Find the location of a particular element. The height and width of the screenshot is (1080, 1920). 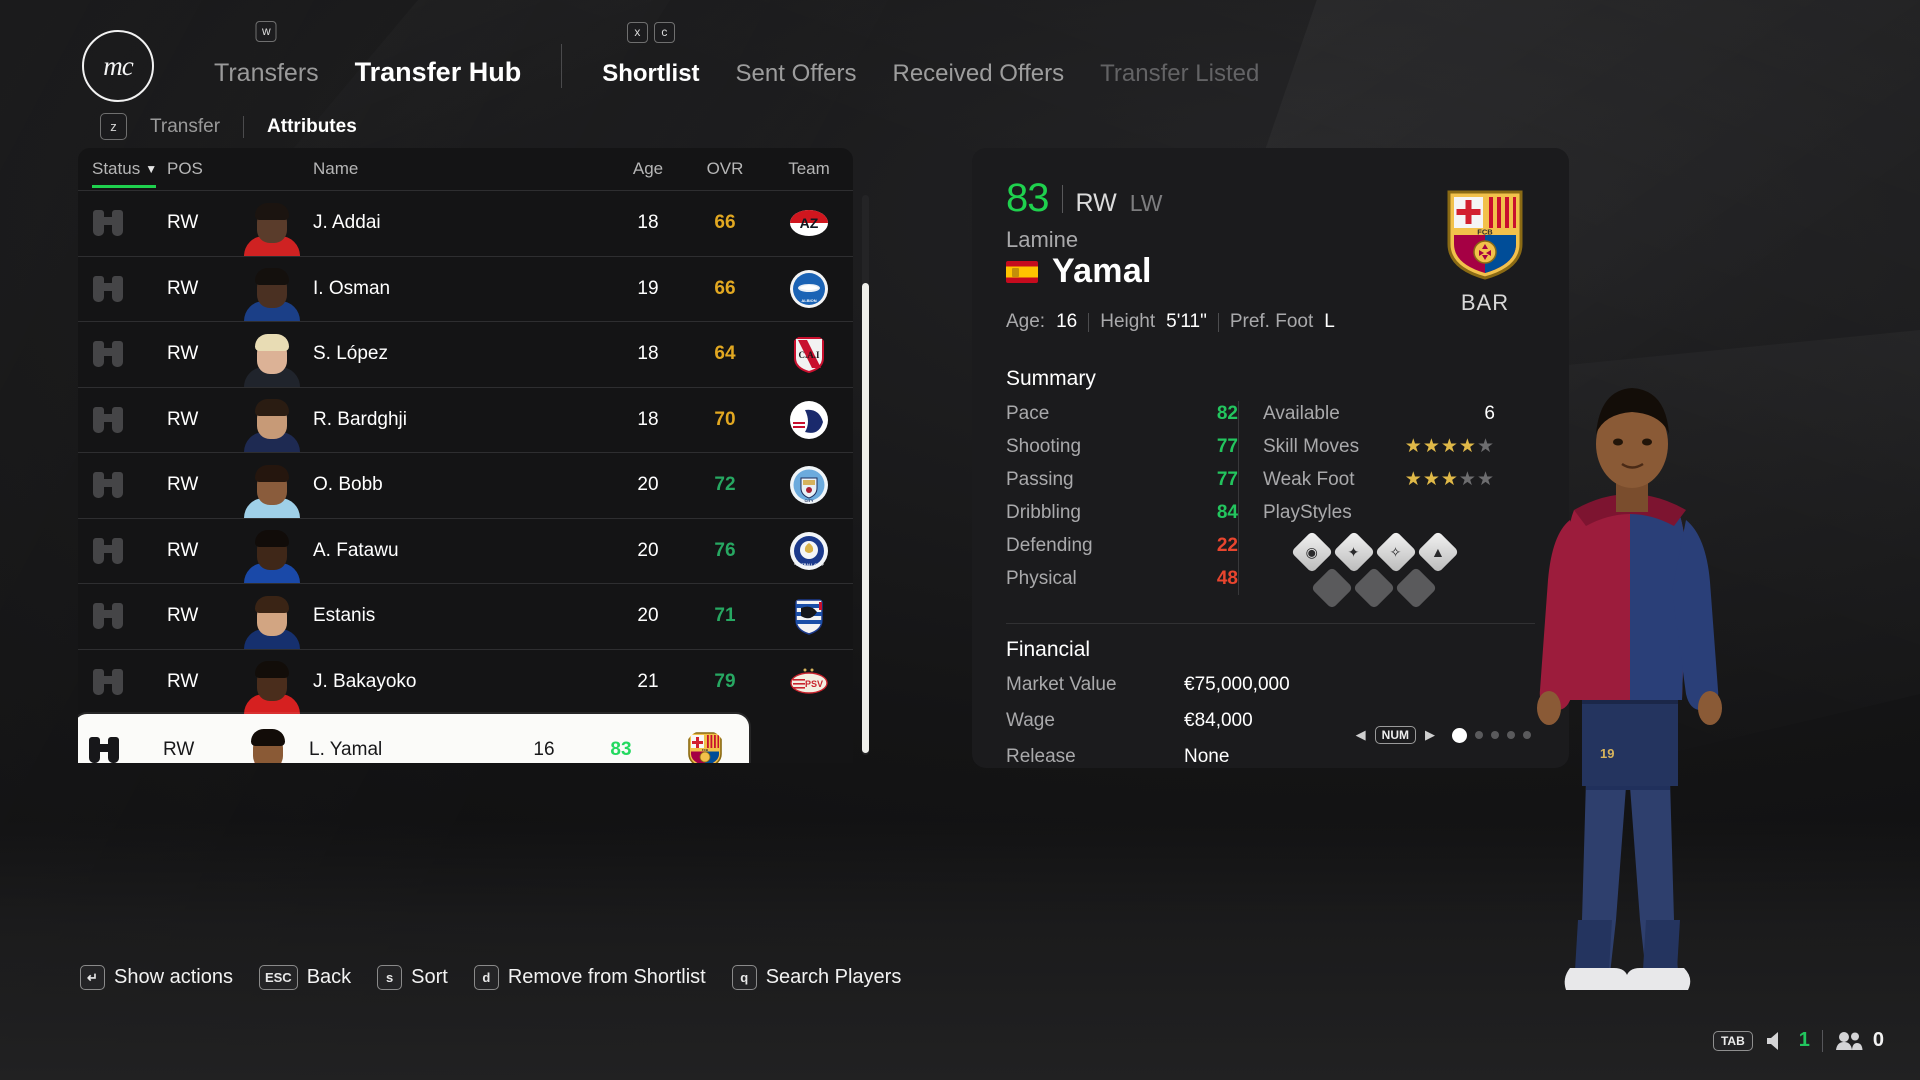

column-header-team: Team is located at coordinates (809, 169).